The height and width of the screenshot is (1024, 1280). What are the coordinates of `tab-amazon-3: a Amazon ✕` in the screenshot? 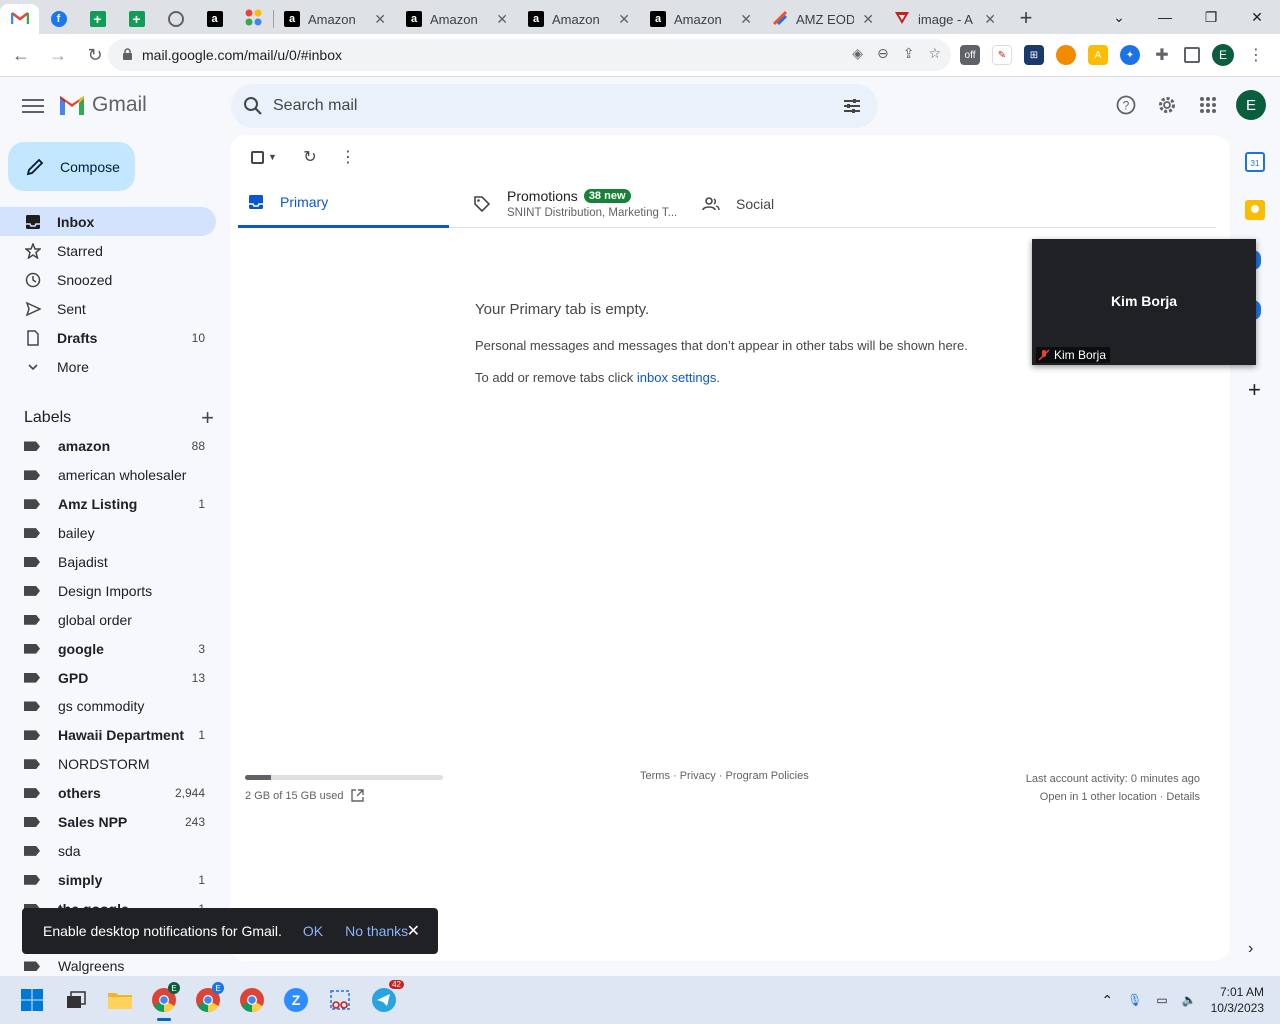 It's located at (579, 19).